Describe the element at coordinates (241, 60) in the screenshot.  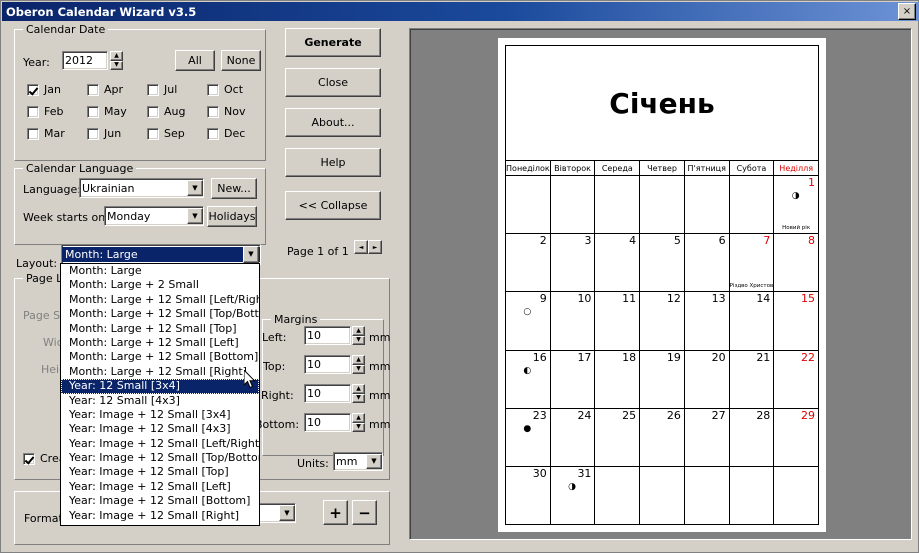
I see `none-months-button: None` at that location.